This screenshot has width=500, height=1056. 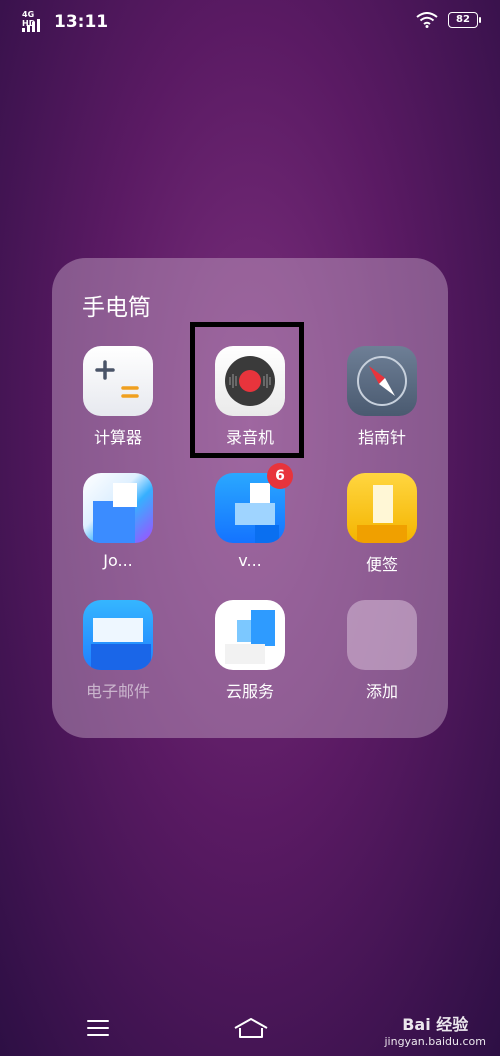 I want to click on add-icon, so click(x=382, y=635).